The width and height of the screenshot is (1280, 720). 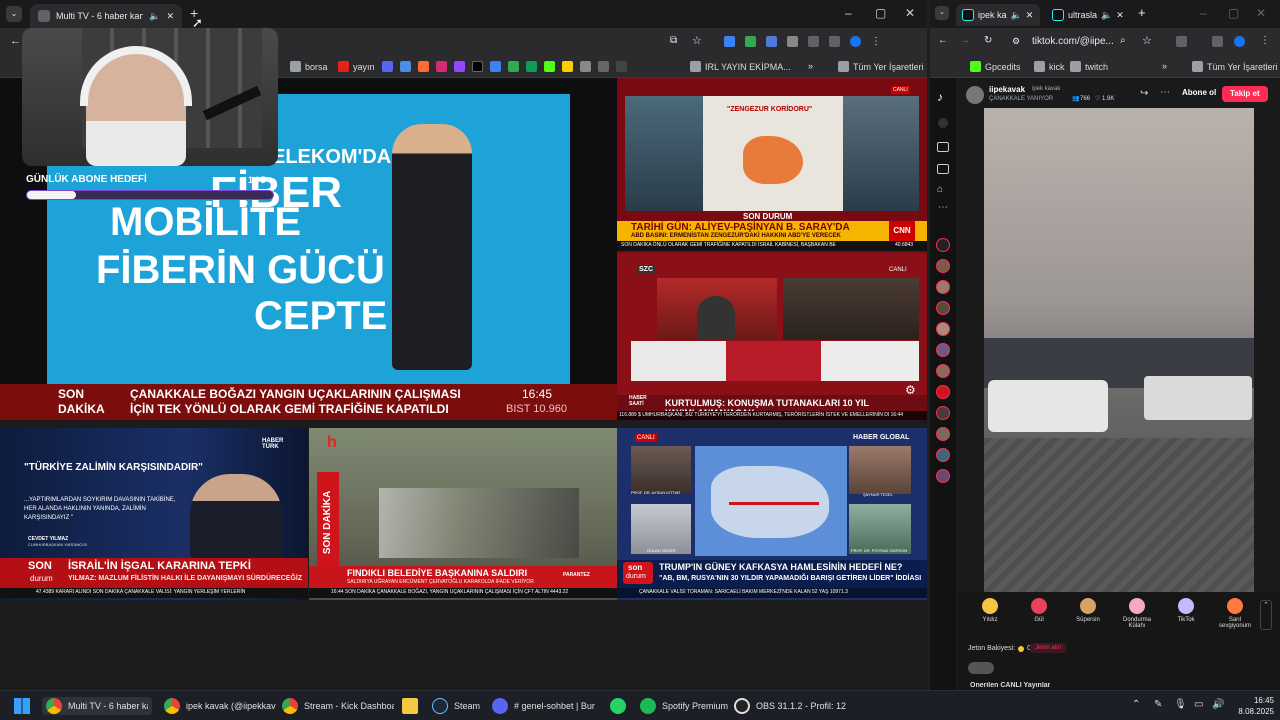 I want to click on tray-chevron-icon: ⌃, so click(x=1136, y=704).